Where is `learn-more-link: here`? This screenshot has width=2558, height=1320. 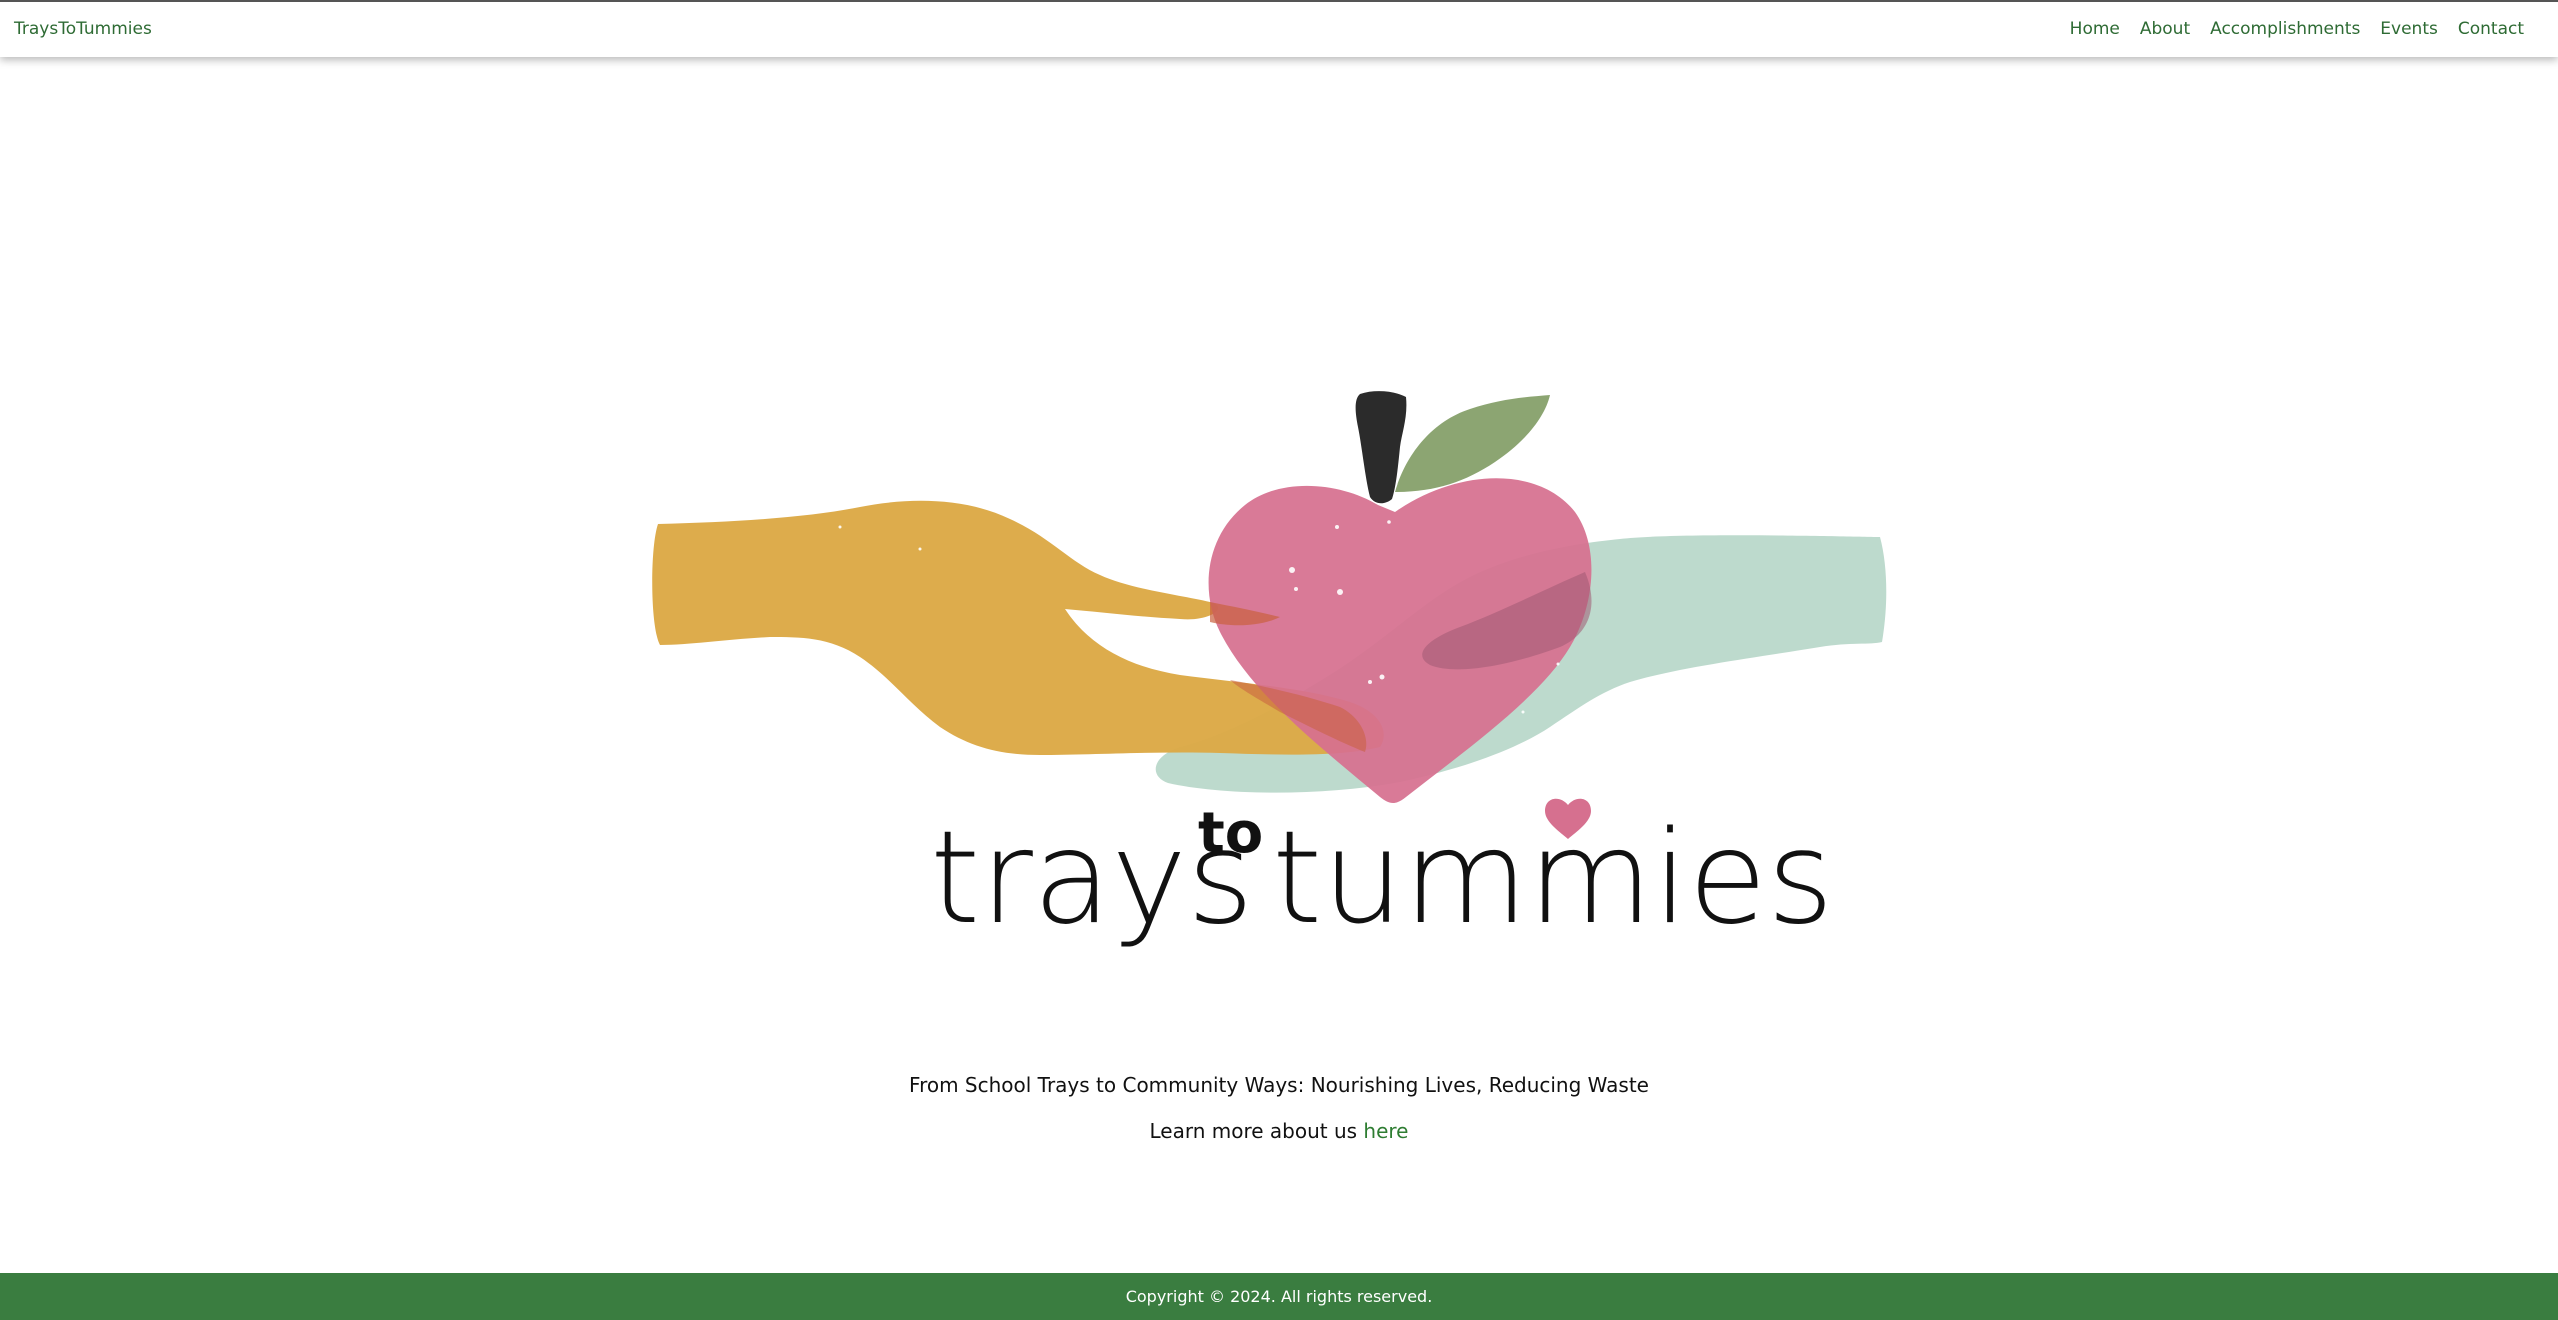
learn-more-link: here is located at coordinates (1385, 1131).